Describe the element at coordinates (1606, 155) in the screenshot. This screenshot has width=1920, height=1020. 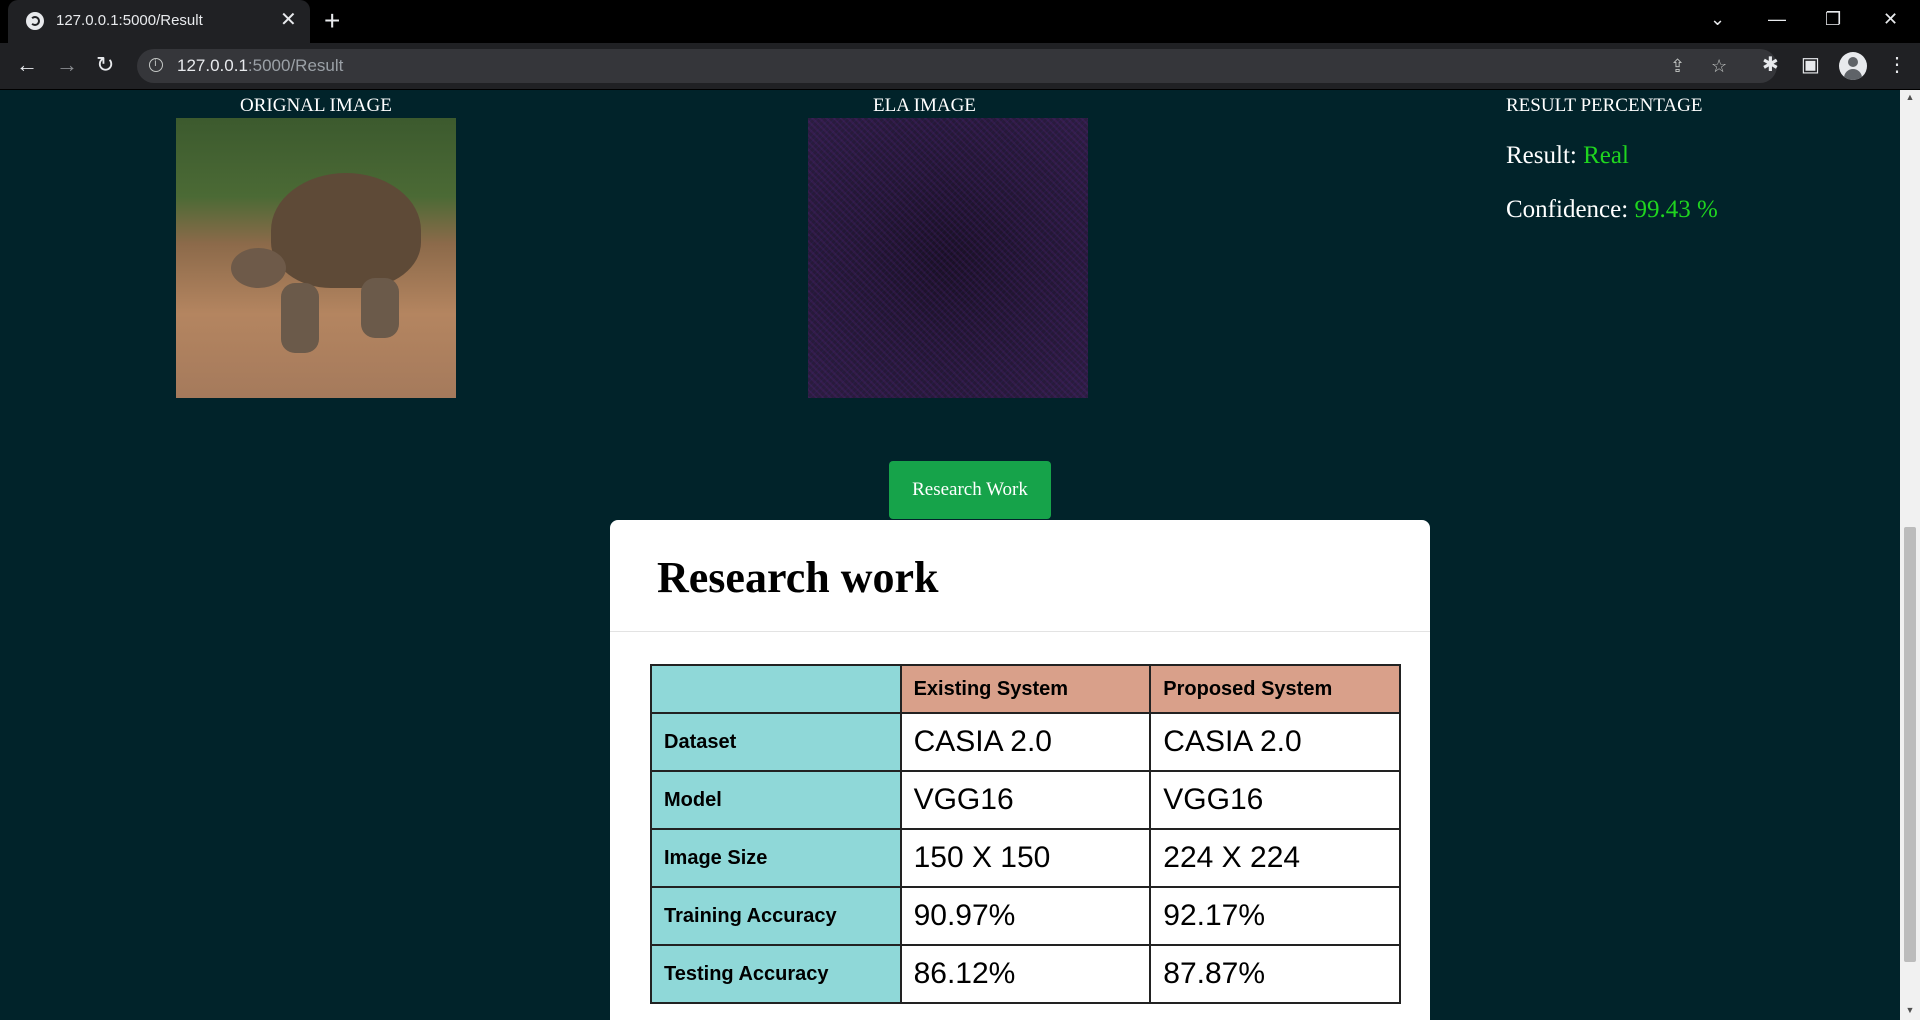
I see `result-value: Real` at that location.